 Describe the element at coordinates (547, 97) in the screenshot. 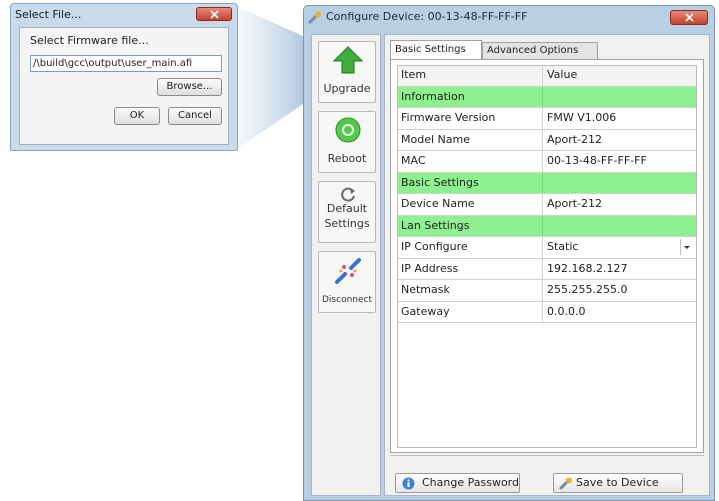

I see `section-information-row: Information` at that location.